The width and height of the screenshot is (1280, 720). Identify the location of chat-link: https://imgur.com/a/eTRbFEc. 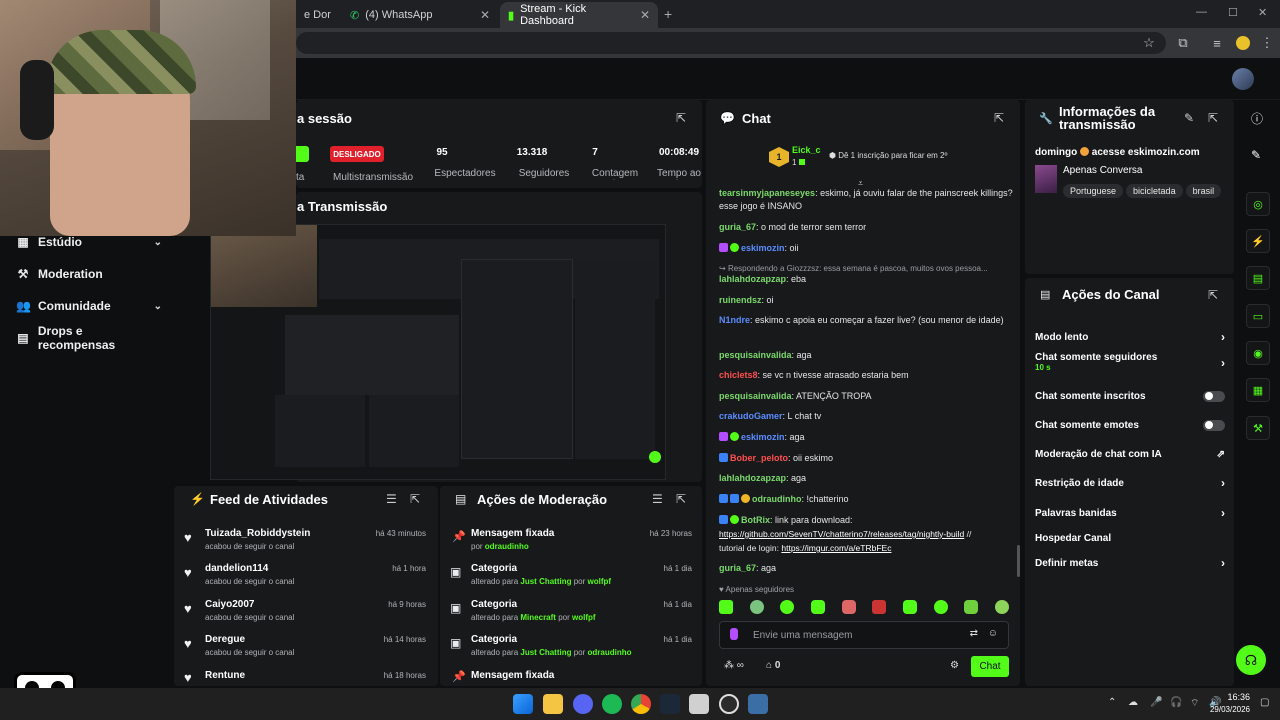
(836, 548).